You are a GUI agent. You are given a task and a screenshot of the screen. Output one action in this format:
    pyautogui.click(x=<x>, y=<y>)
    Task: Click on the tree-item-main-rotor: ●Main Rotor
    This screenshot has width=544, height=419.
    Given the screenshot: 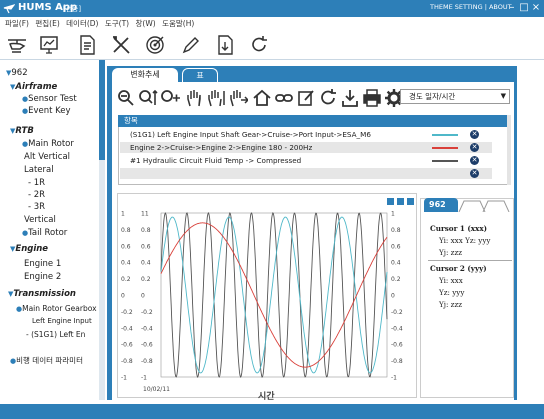 What is the action you would take?
    pyautogui.click(x=48, y=144)
    